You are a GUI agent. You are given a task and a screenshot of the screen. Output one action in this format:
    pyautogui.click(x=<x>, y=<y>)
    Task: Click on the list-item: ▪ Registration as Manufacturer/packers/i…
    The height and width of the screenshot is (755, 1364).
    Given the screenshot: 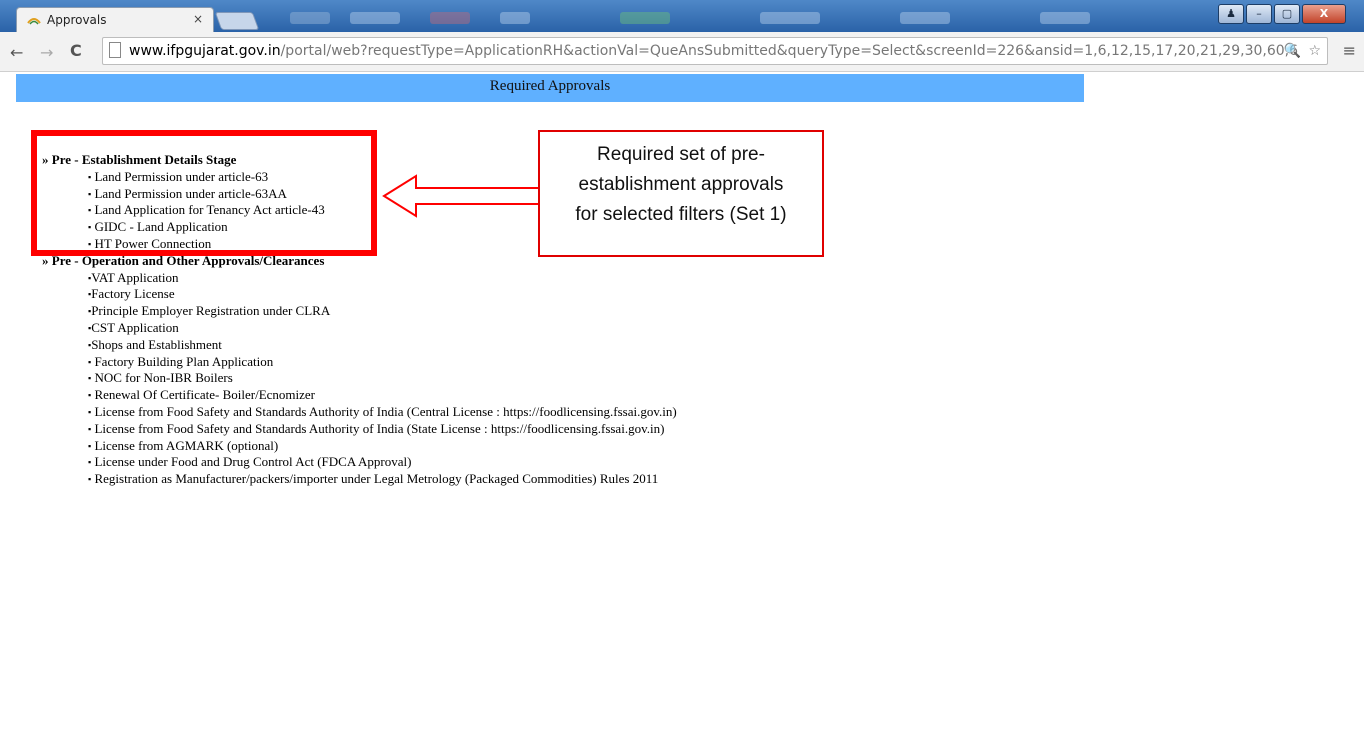 What is the action you would take?
    pyautogui.click(x=373, y=479)
    